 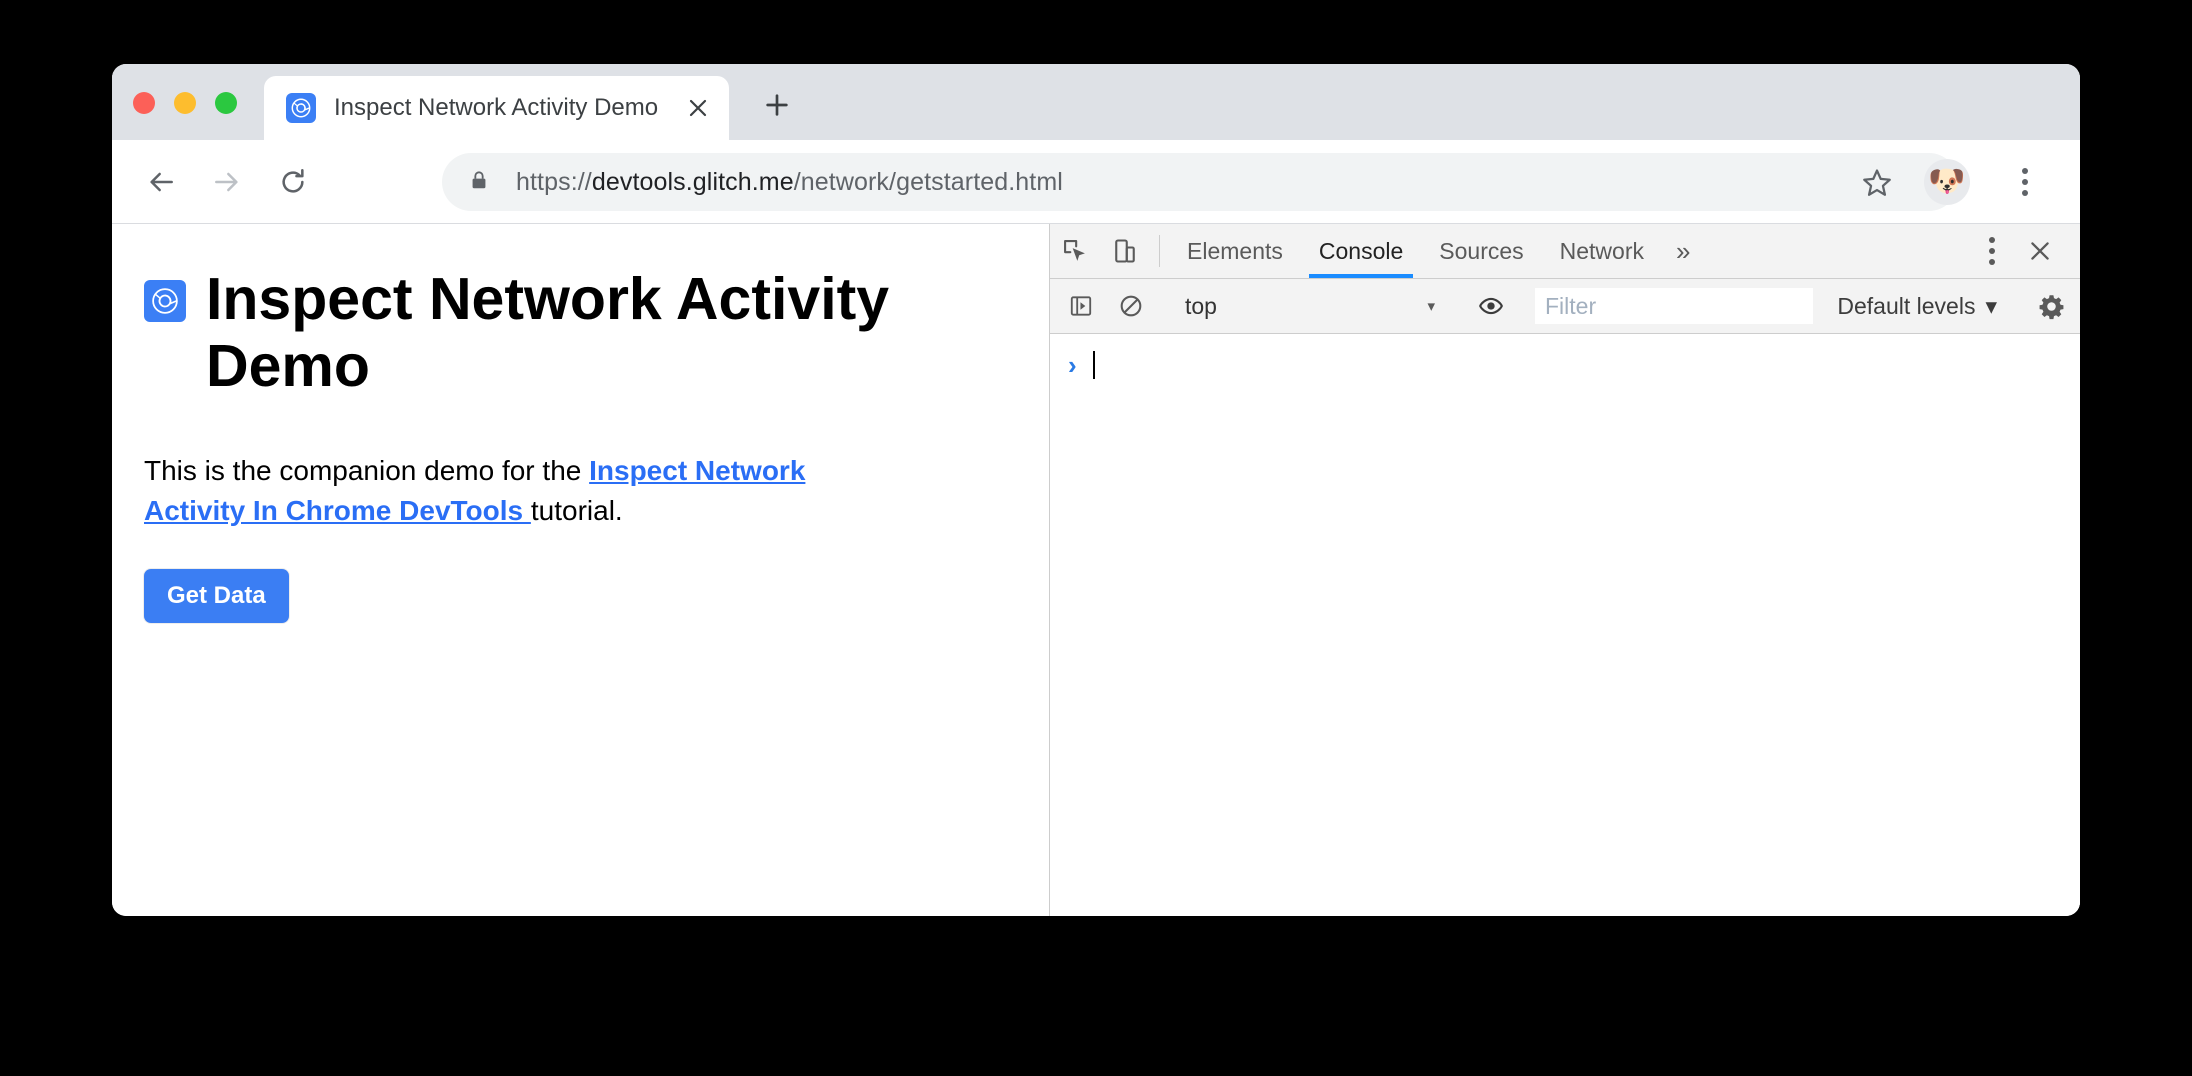 I want to click on avatar-emoji: 🐶, so click(x=1947, y=181).